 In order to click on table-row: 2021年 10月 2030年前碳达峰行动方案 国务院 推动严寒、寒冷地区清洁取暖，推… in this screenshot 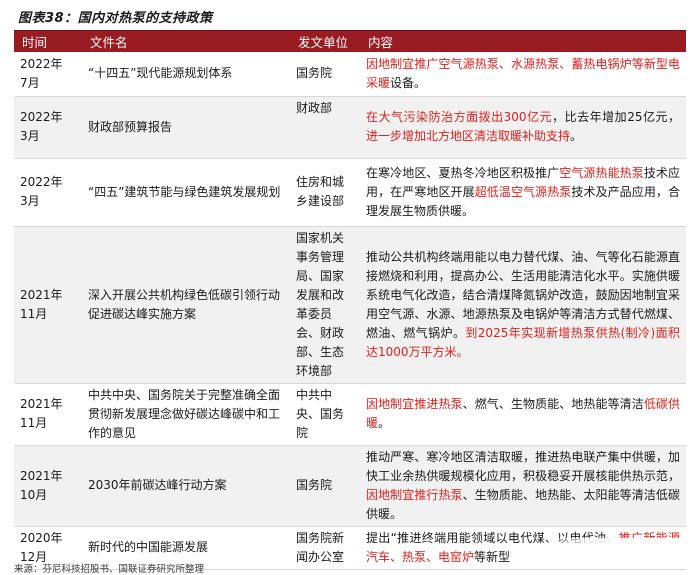, I will do `click(350, 486)`.